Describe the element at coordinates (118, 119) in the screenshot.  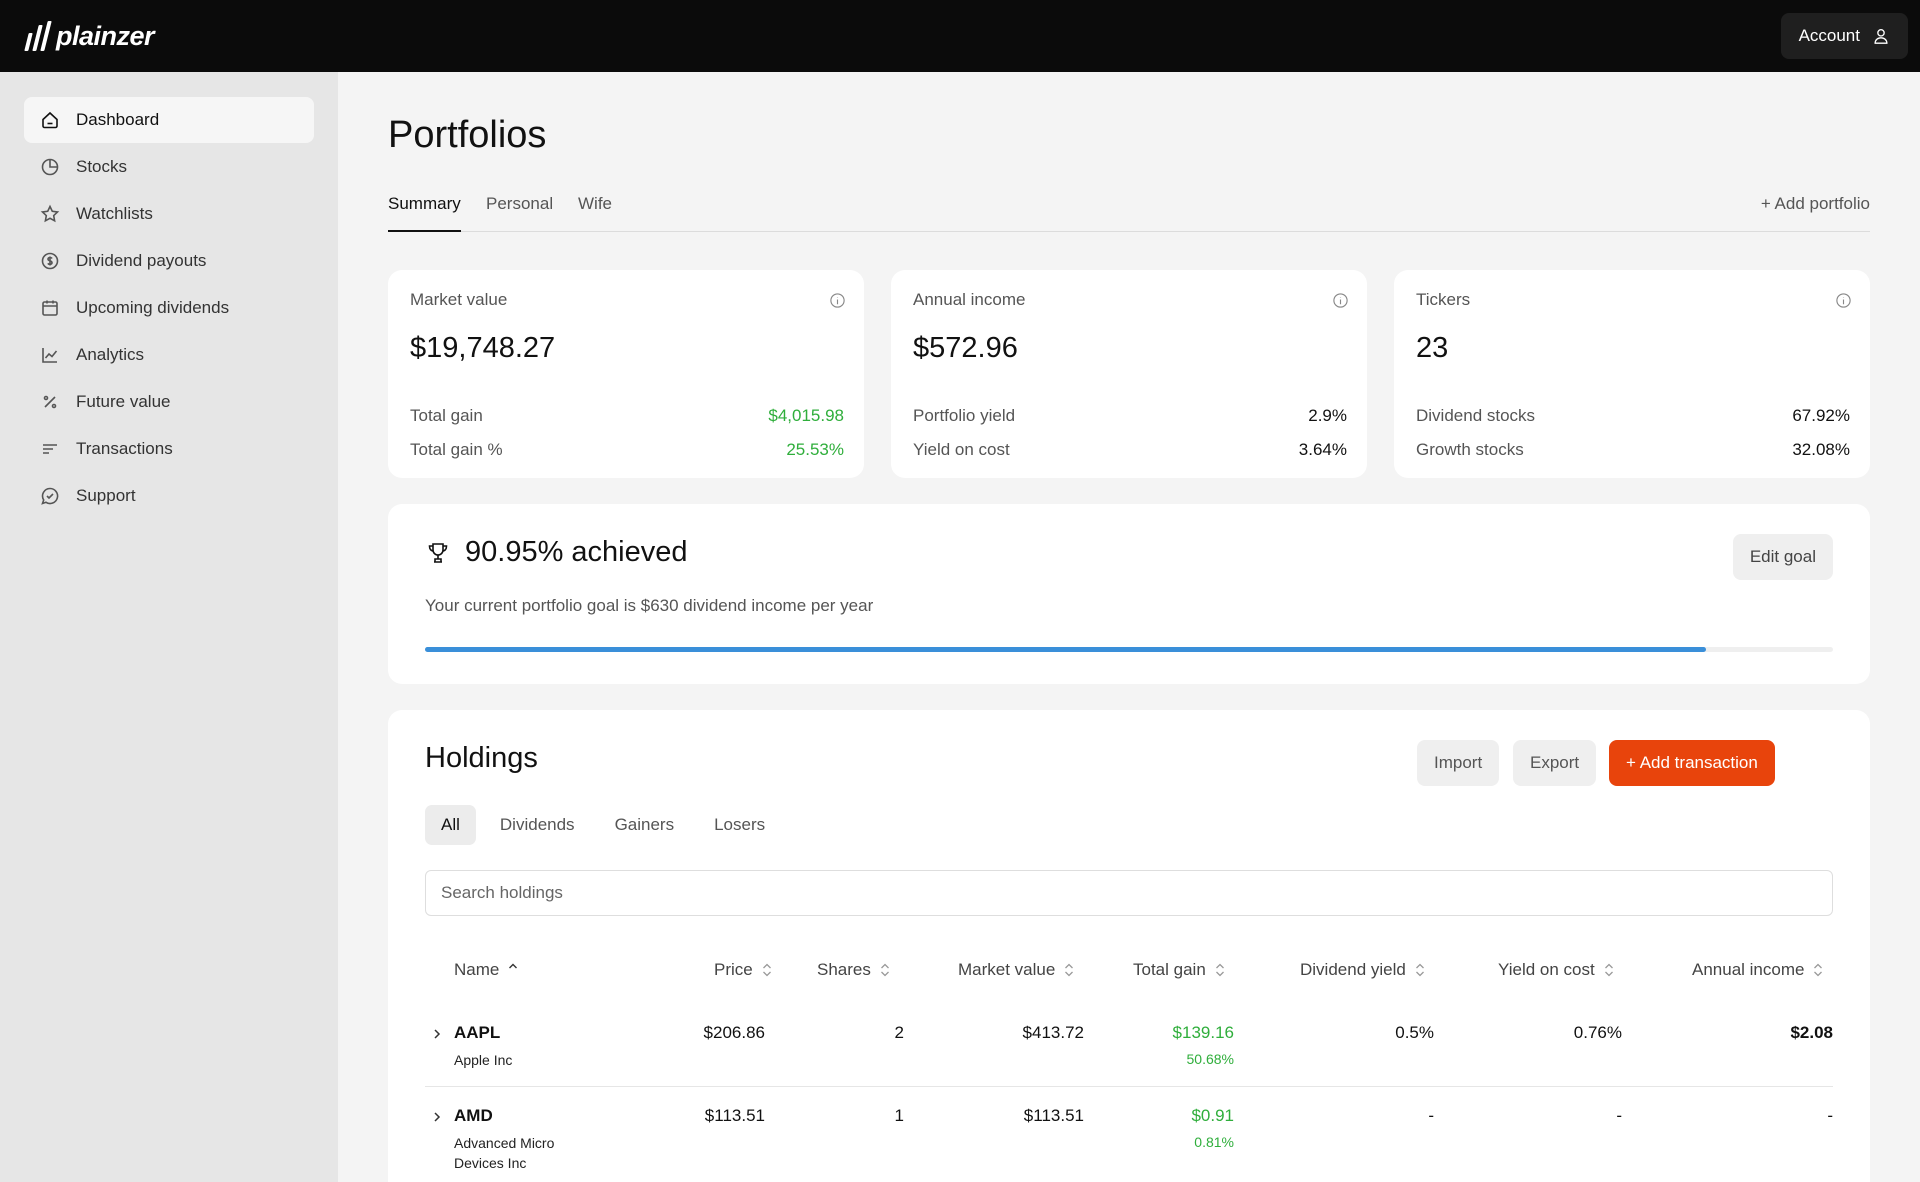
I see `sidebar-item-label: Dashboard` at that location.